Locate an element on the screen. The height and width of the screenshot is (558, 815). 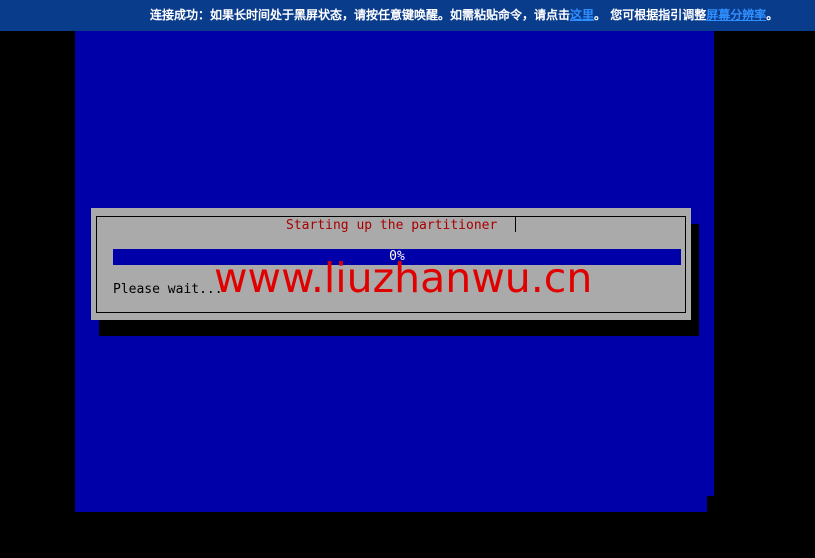
installer-console-bottom-edge is located at coordinates (391, 504).